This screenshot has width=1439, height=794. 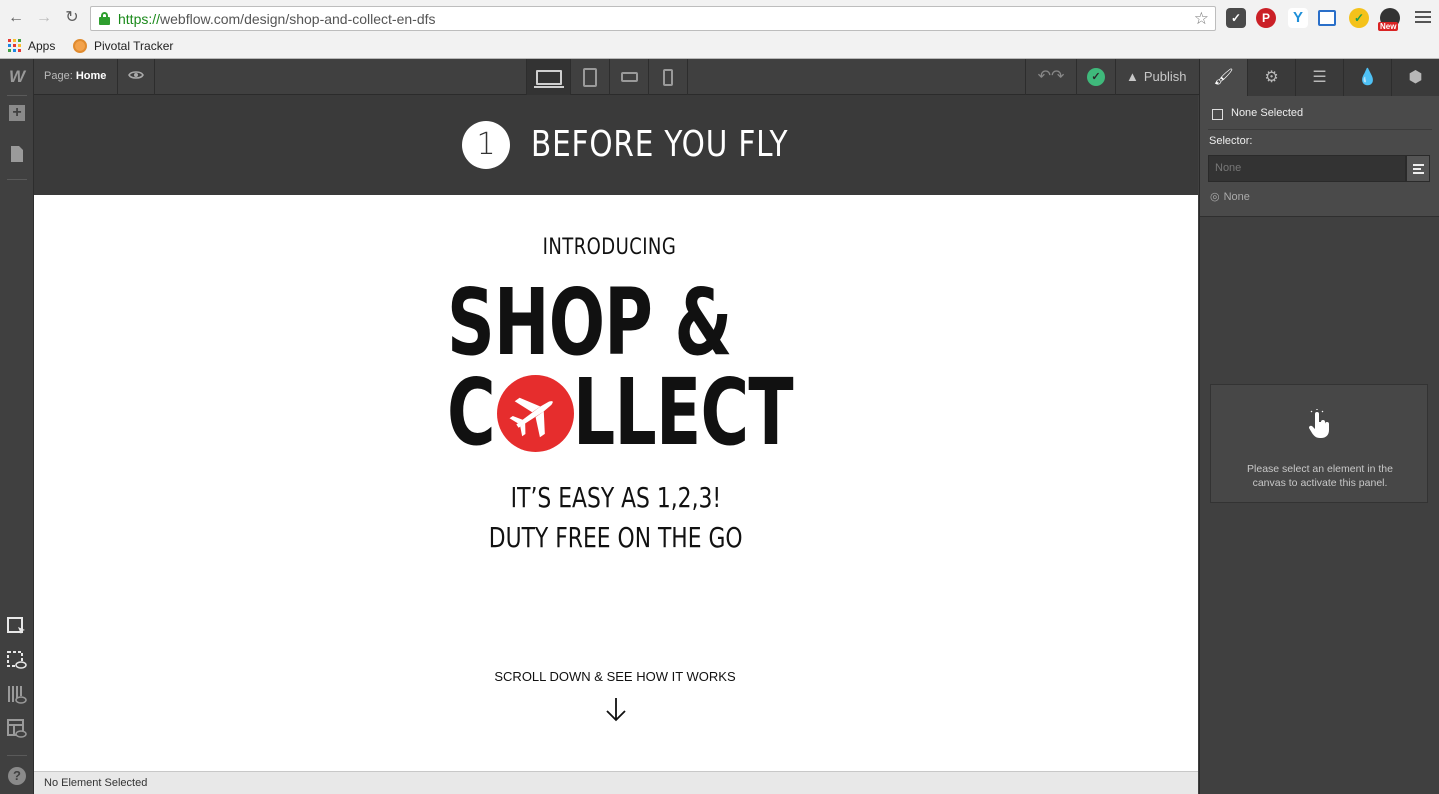 I want to click on extension-y-icon: Y, so click(x=1298, y=18).